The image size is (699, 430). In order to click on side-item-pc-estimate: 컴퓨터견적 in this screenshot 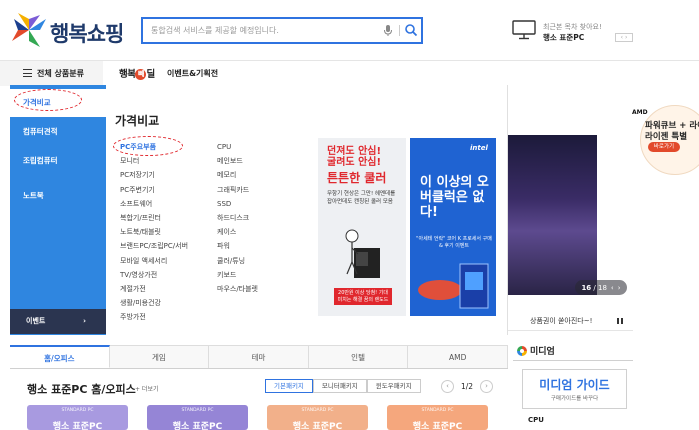, I will do `click(58, 132)`.